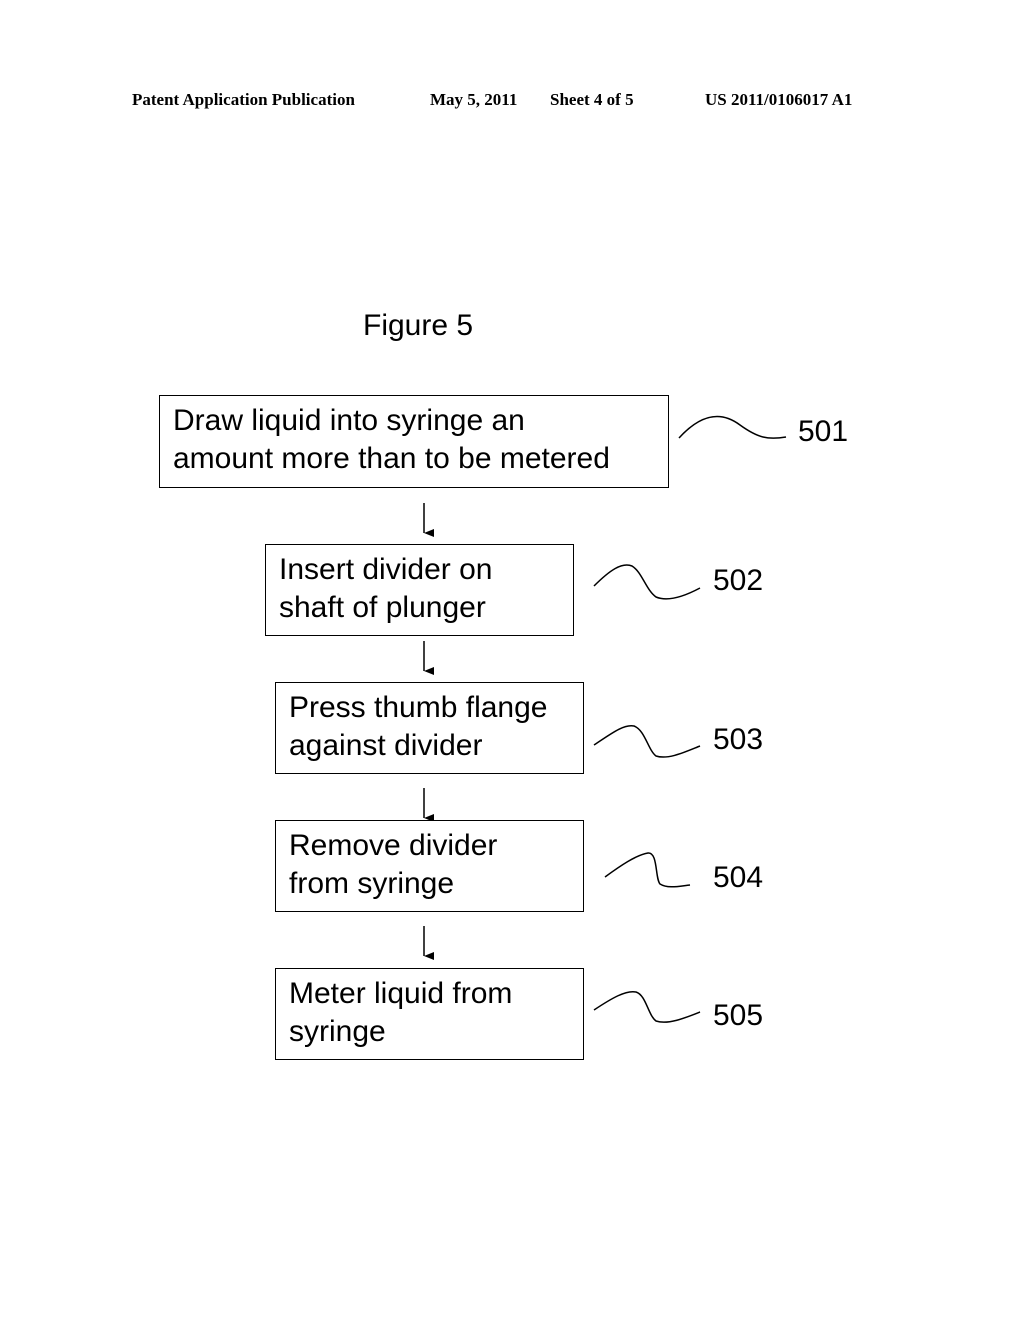 This screenshot has height=1320, width=1024. Describe the element at coordinates (823, 431) in the screenshot. I see `reference-numeral-501: 501` at that location.